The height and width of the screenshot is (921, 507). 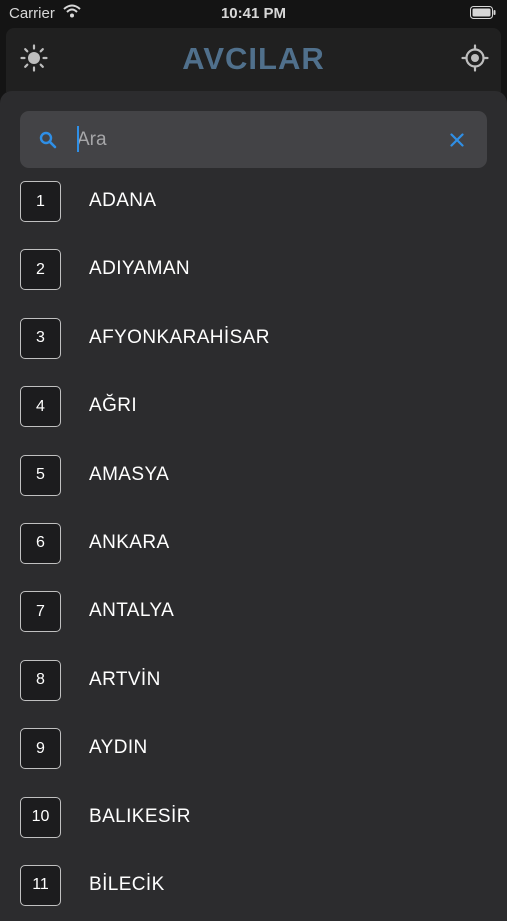 What do you see at coordinates (140, 269) in the screenshot?
I see `city-name: ADIYAMAN` at bounding box center [140, 269].